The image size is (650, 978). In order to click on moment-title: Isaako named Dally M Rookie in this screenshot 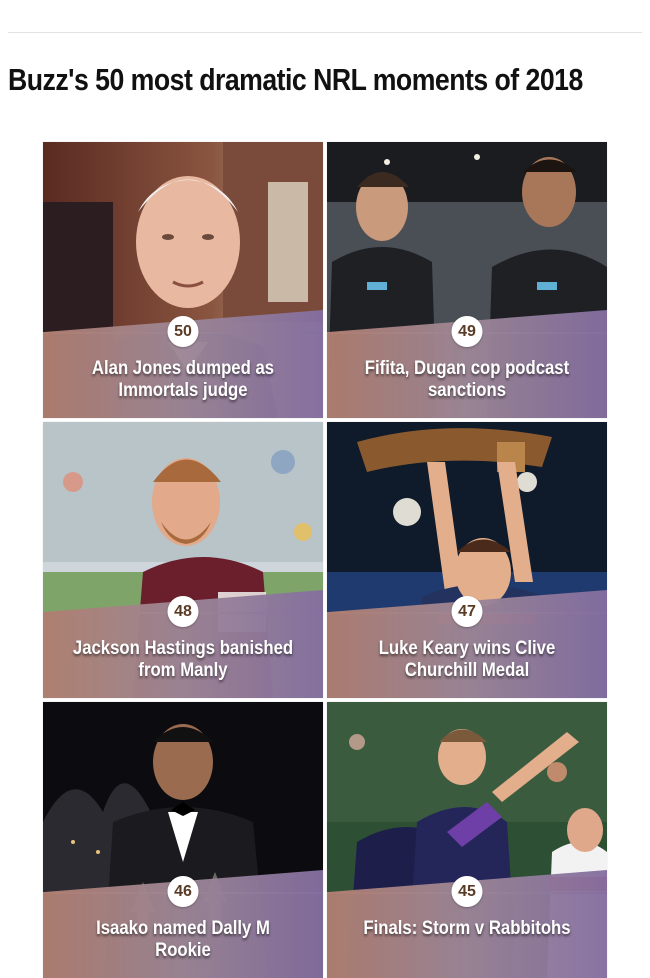, I will do `click(183, 940)`.